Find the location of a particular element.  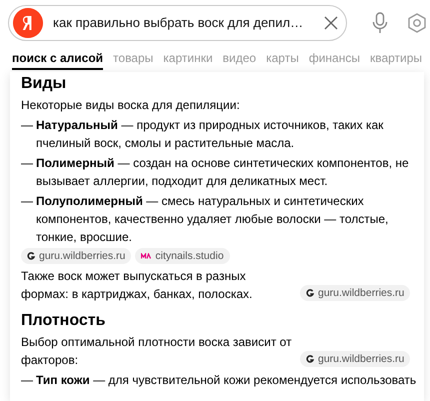

microphone-icon is located at coordinates (380, 23).